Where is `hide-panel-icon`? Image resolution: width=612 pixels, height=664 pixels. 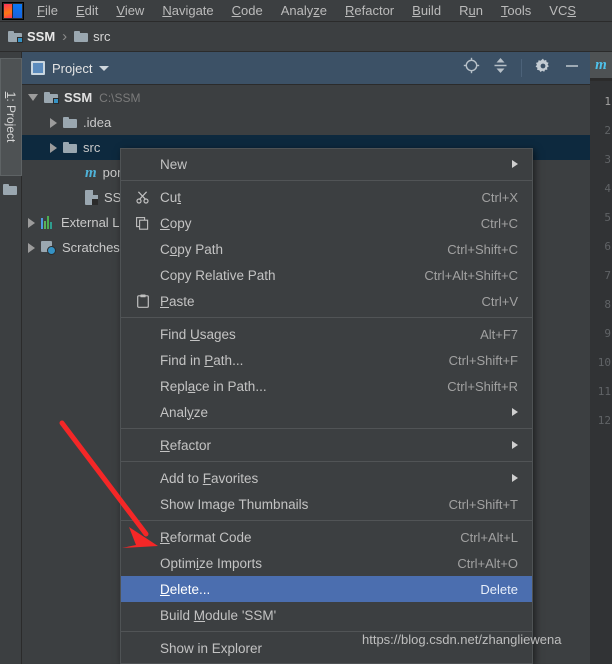
hide-panel-icon is located at coordinates (572, 68).